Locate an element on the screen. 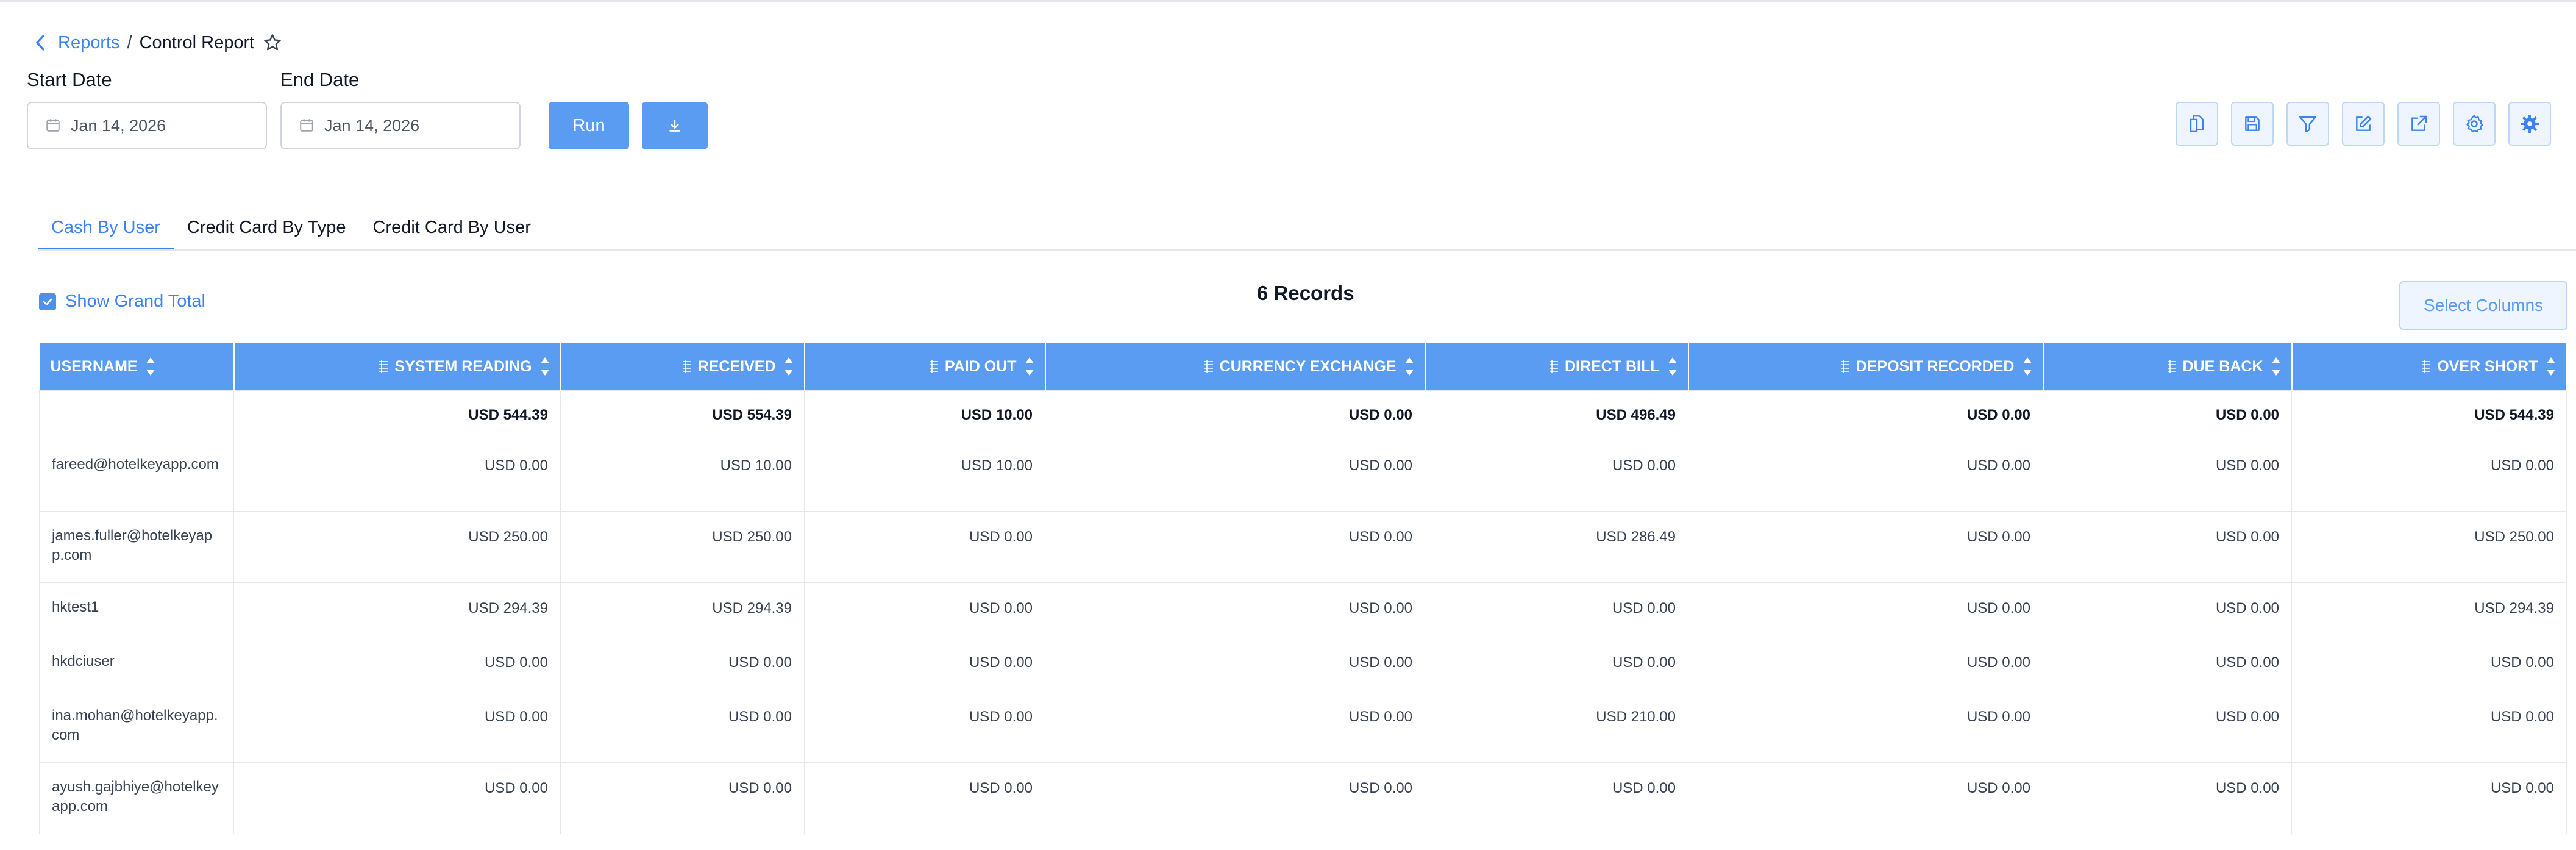 The height and width of the screenshot is (850, 2576). column-header: DIRECT BILL is located at coordinates (1557, 367).